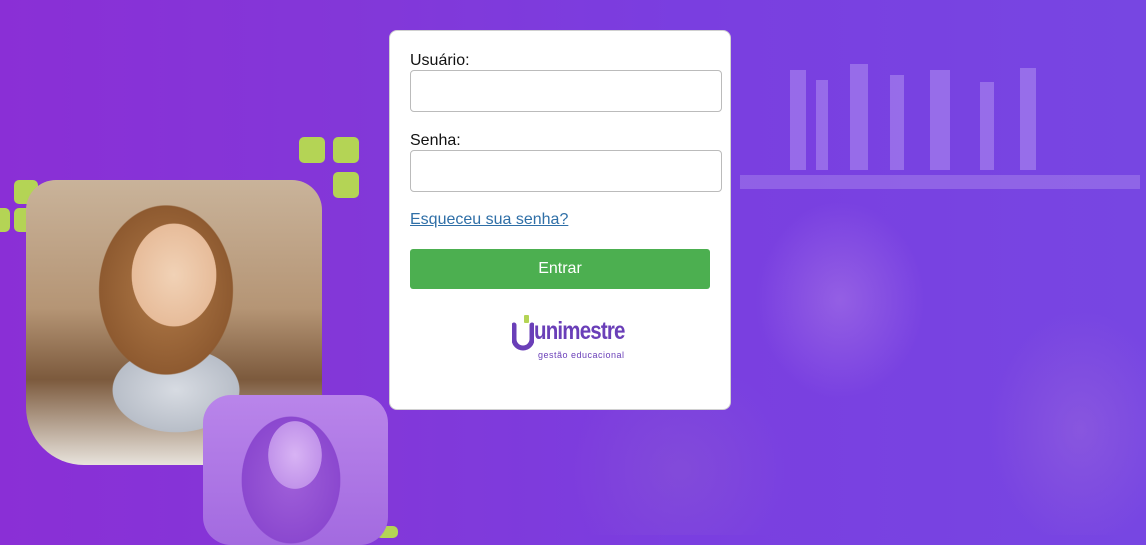  What do you see at coordinates (489, 220) in the screenshot?
I see `forgot-password-link: Esqueceu sua senha?` at bounding box center [489, 220].